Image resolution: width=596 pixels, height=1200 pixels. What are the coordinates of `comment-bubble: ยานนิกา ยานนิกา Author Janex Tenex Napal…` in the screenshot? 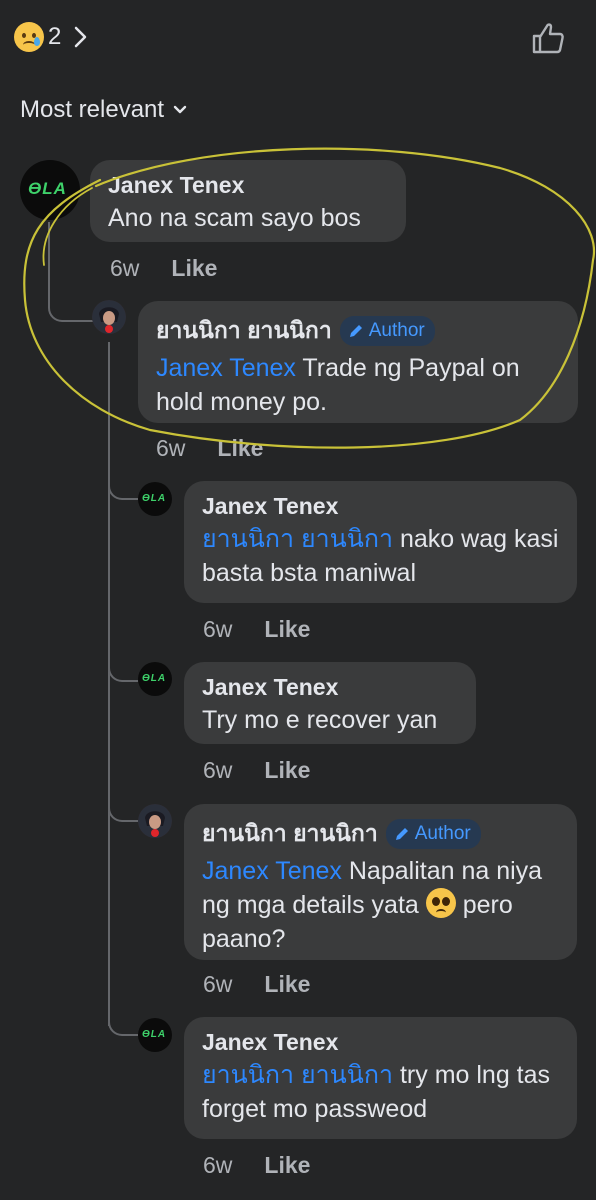 It's located at (380, 882).